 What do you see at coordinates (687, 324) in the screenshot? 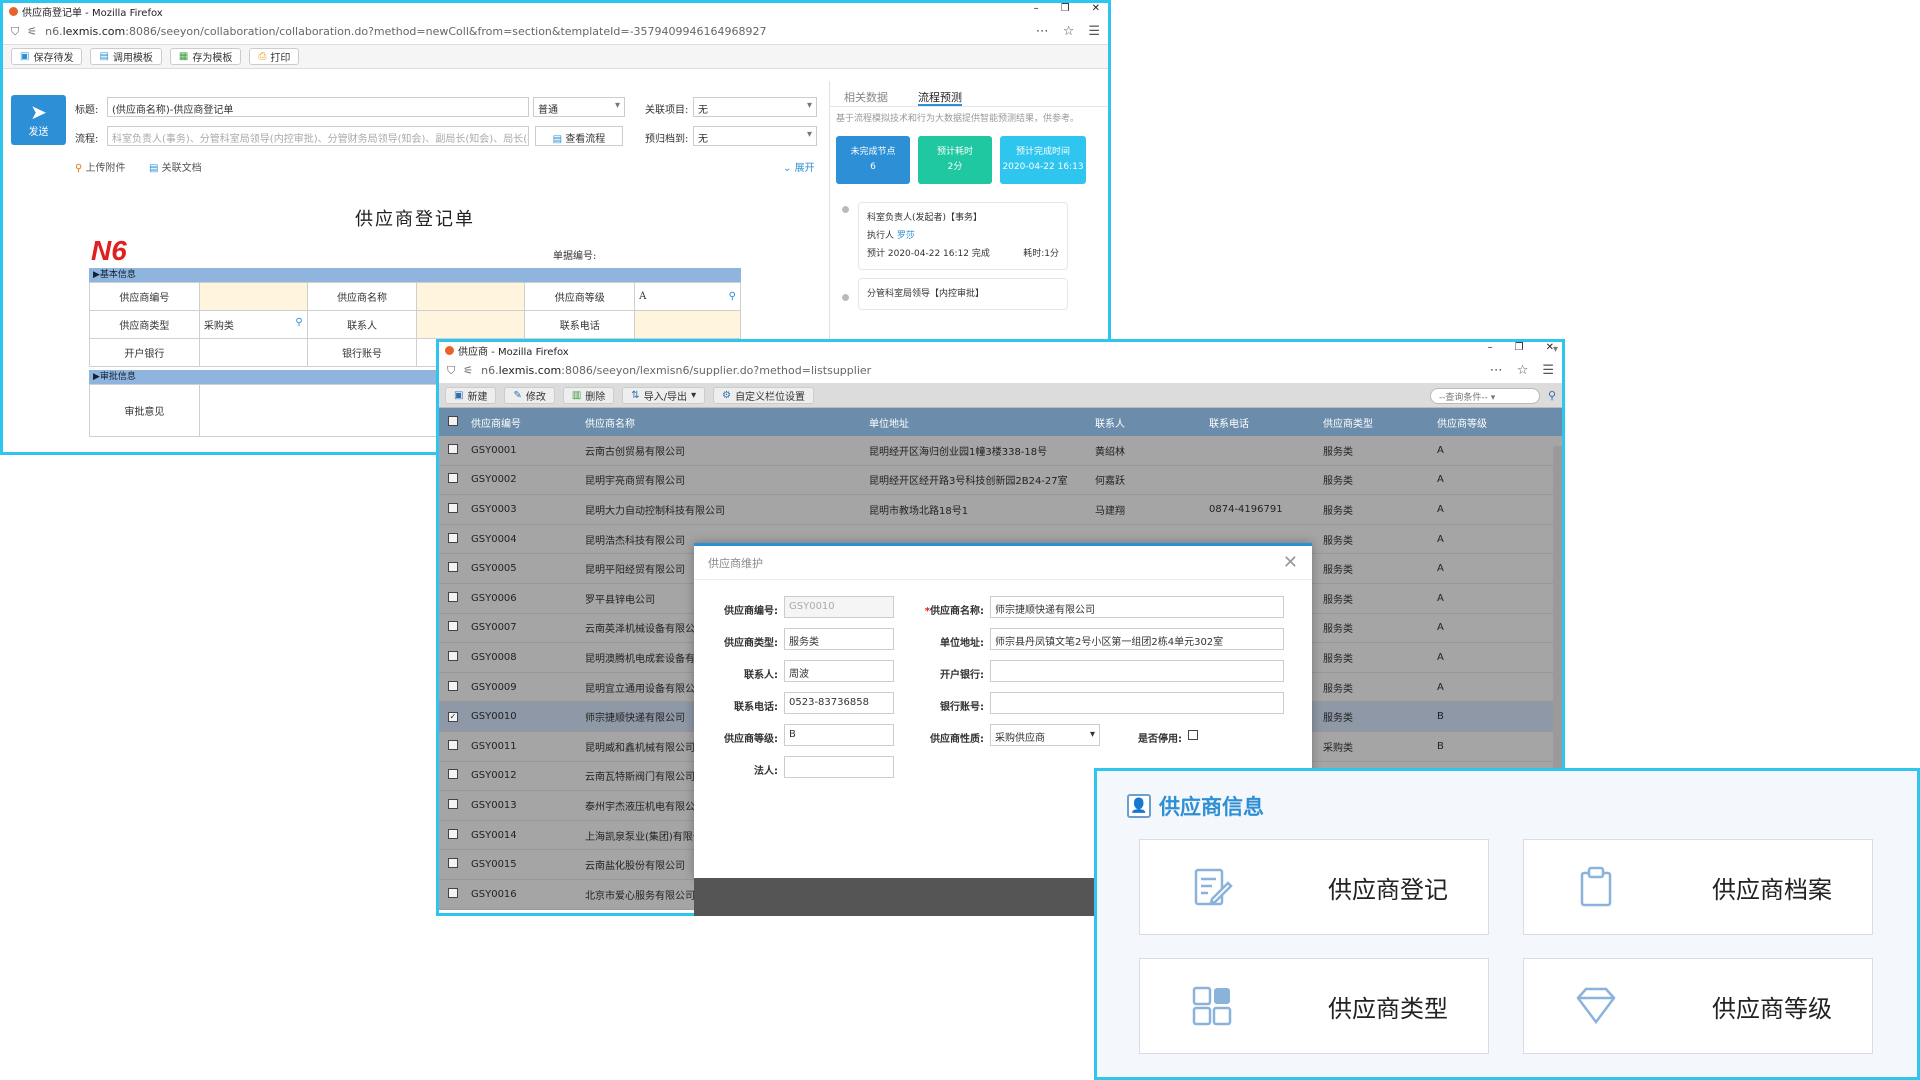
I see `phone-field` at bounding box center [687, 324].